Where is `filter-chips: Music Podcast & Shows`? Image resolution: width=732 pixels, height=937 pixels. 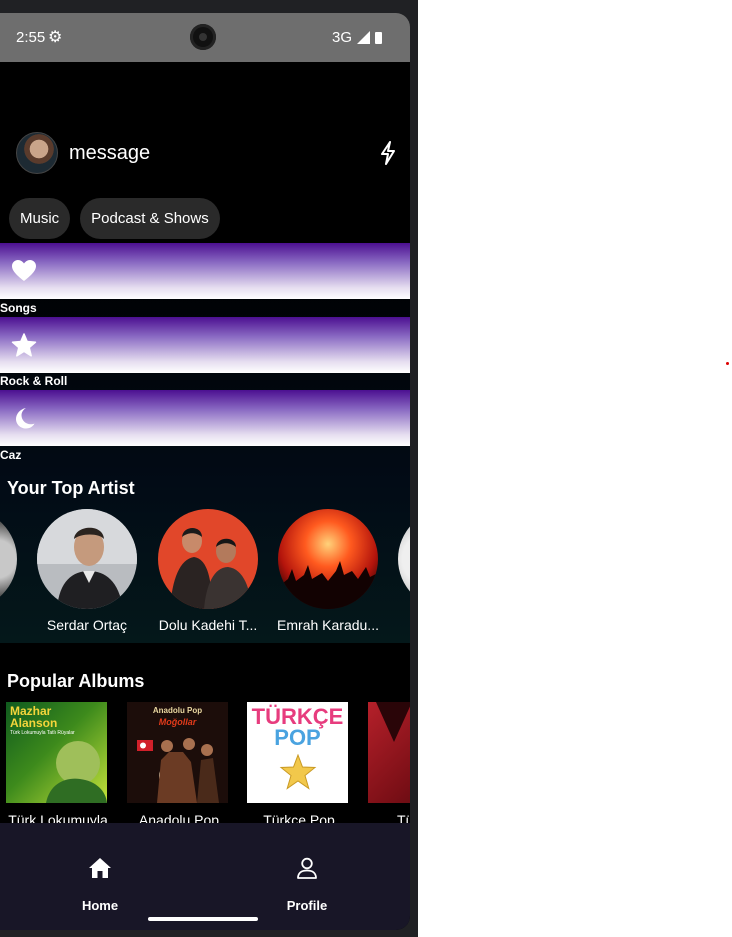
filter-chips: Music Podcast & Shows is located at coordinates (114, 218).